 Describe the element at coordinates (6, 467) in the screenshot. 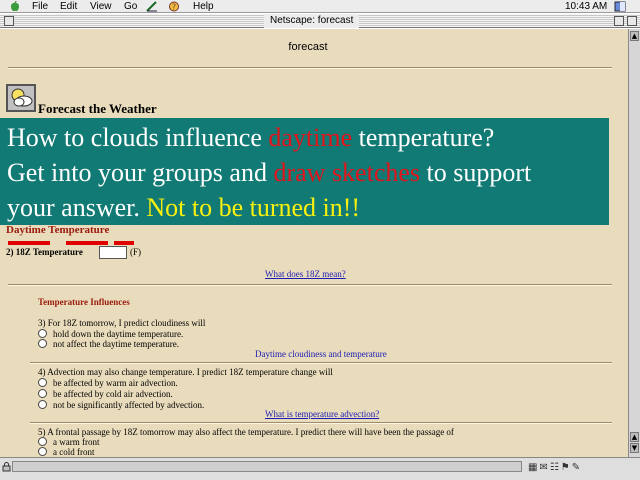

I see `security-lock-icon` at that location.